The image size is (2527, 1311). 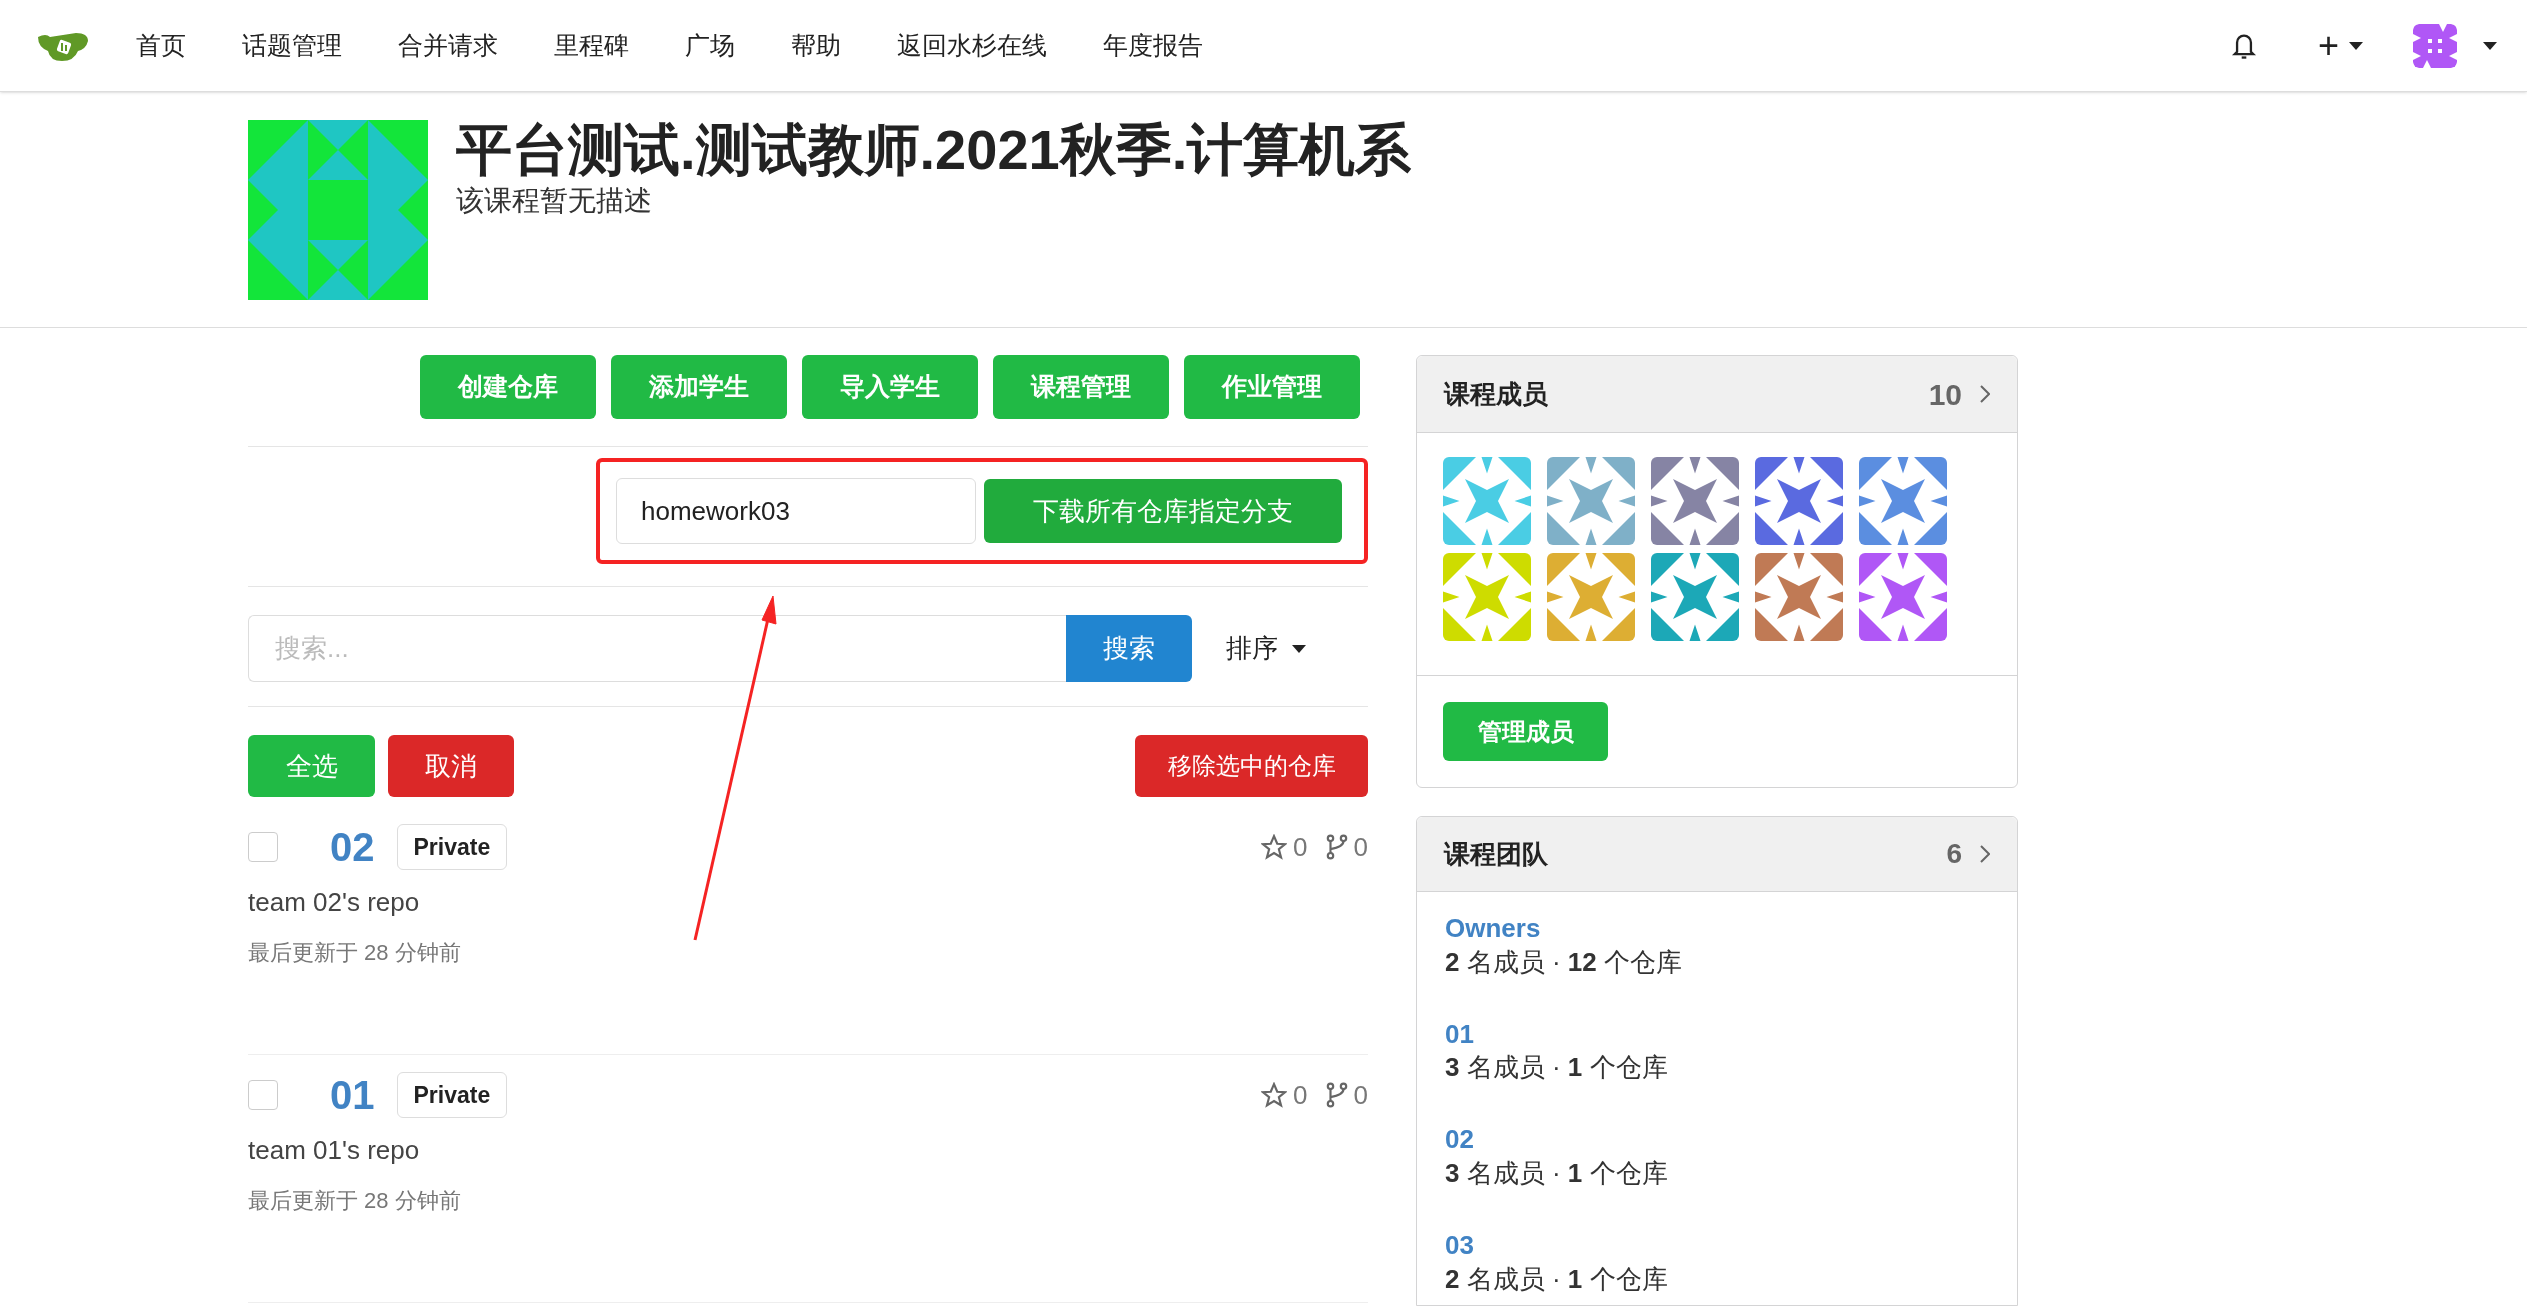 I want to click on sort-dropdown: 排序, so click(x=1266, y=648).